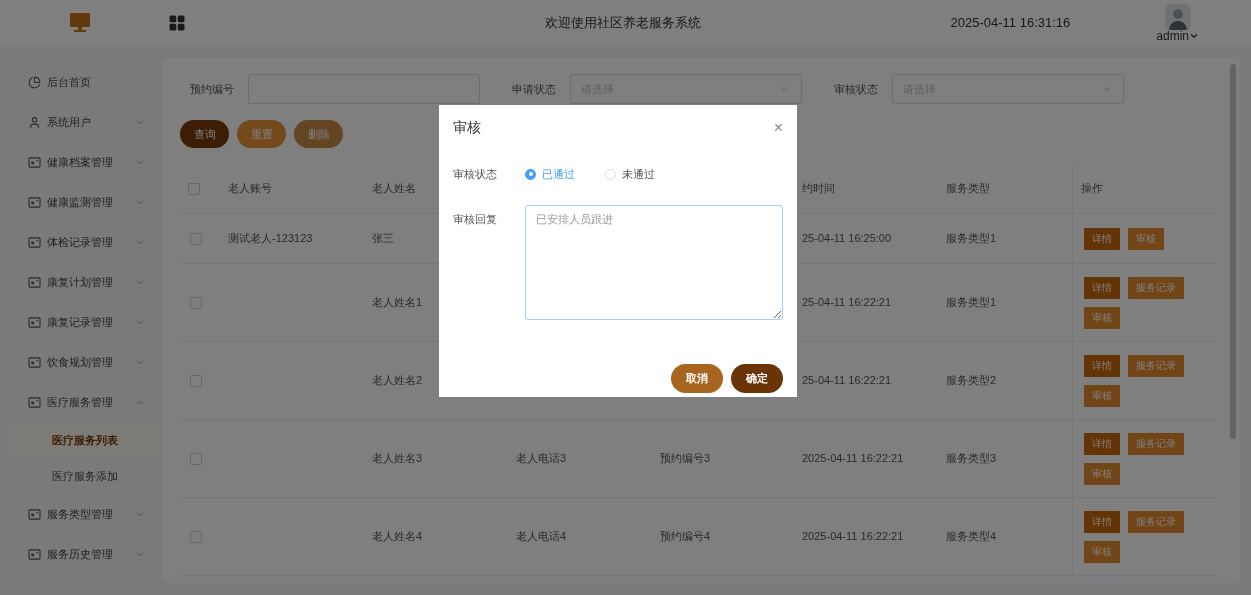 Image resolution: width=1251 pixels, height=595 pixels. Describe the element at coordinates (80, 242) in the screenshot. I see `sidebar-item: 体检记录管理` at that location.